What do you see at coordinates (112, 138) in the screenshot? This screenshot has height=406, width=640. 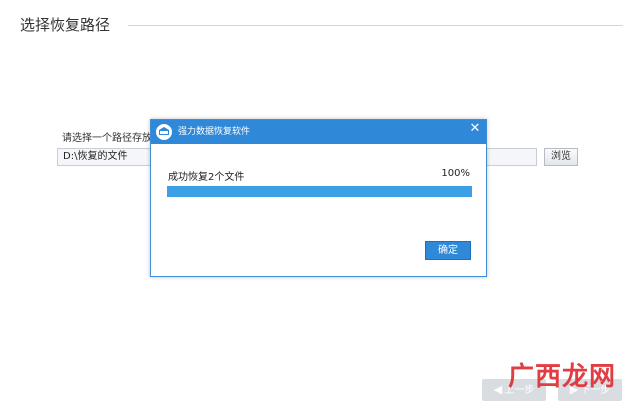 I see `path-label: 请选择一个路径存放恢` at bounding box center [112, 138].